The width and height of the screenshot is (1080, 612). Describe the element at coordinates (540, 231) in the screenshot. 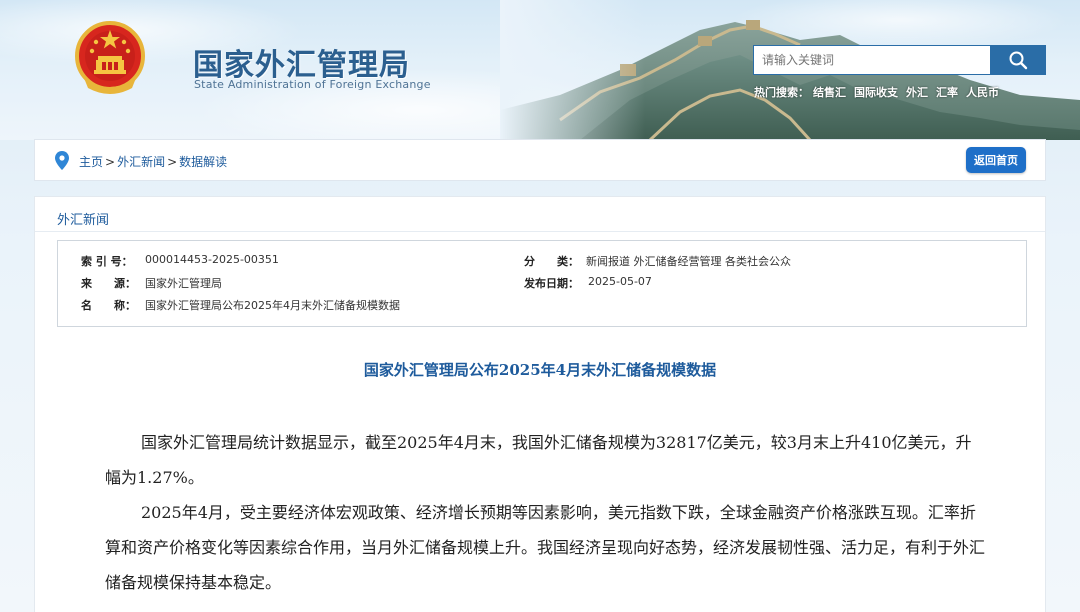

I see `section-divider` at that location.